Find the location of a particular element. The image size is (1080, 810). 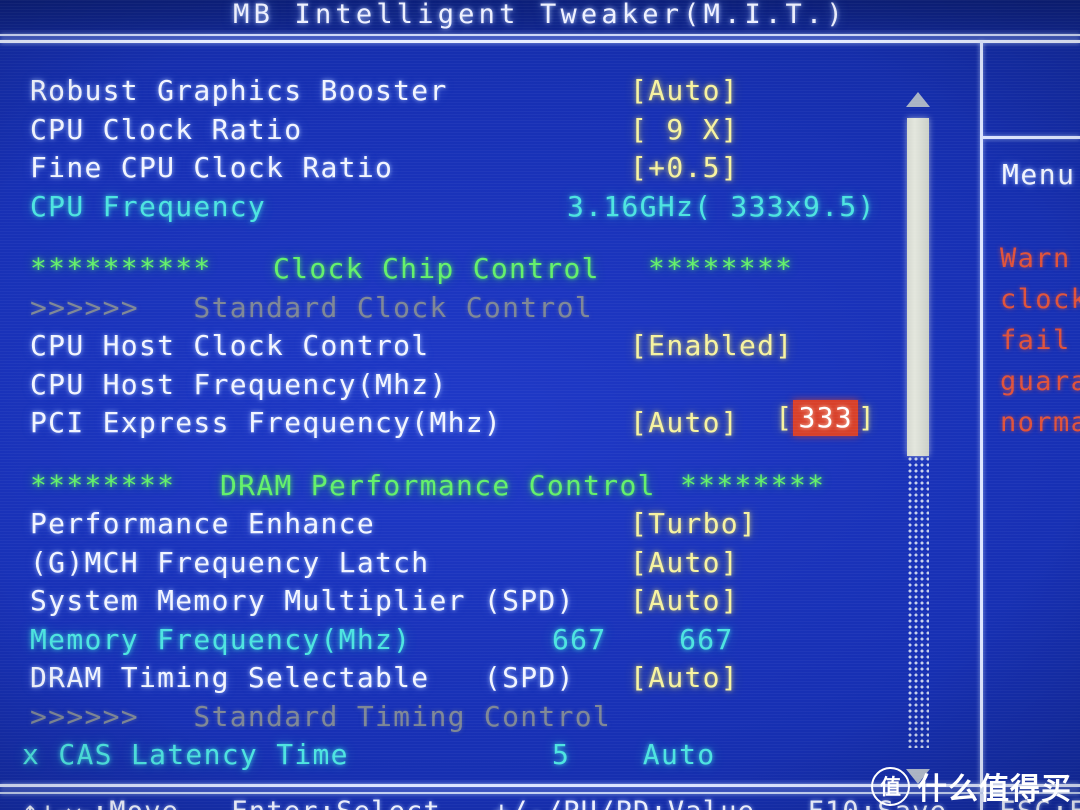

section-stars-left: ******** is located at coordinates (103, 485).